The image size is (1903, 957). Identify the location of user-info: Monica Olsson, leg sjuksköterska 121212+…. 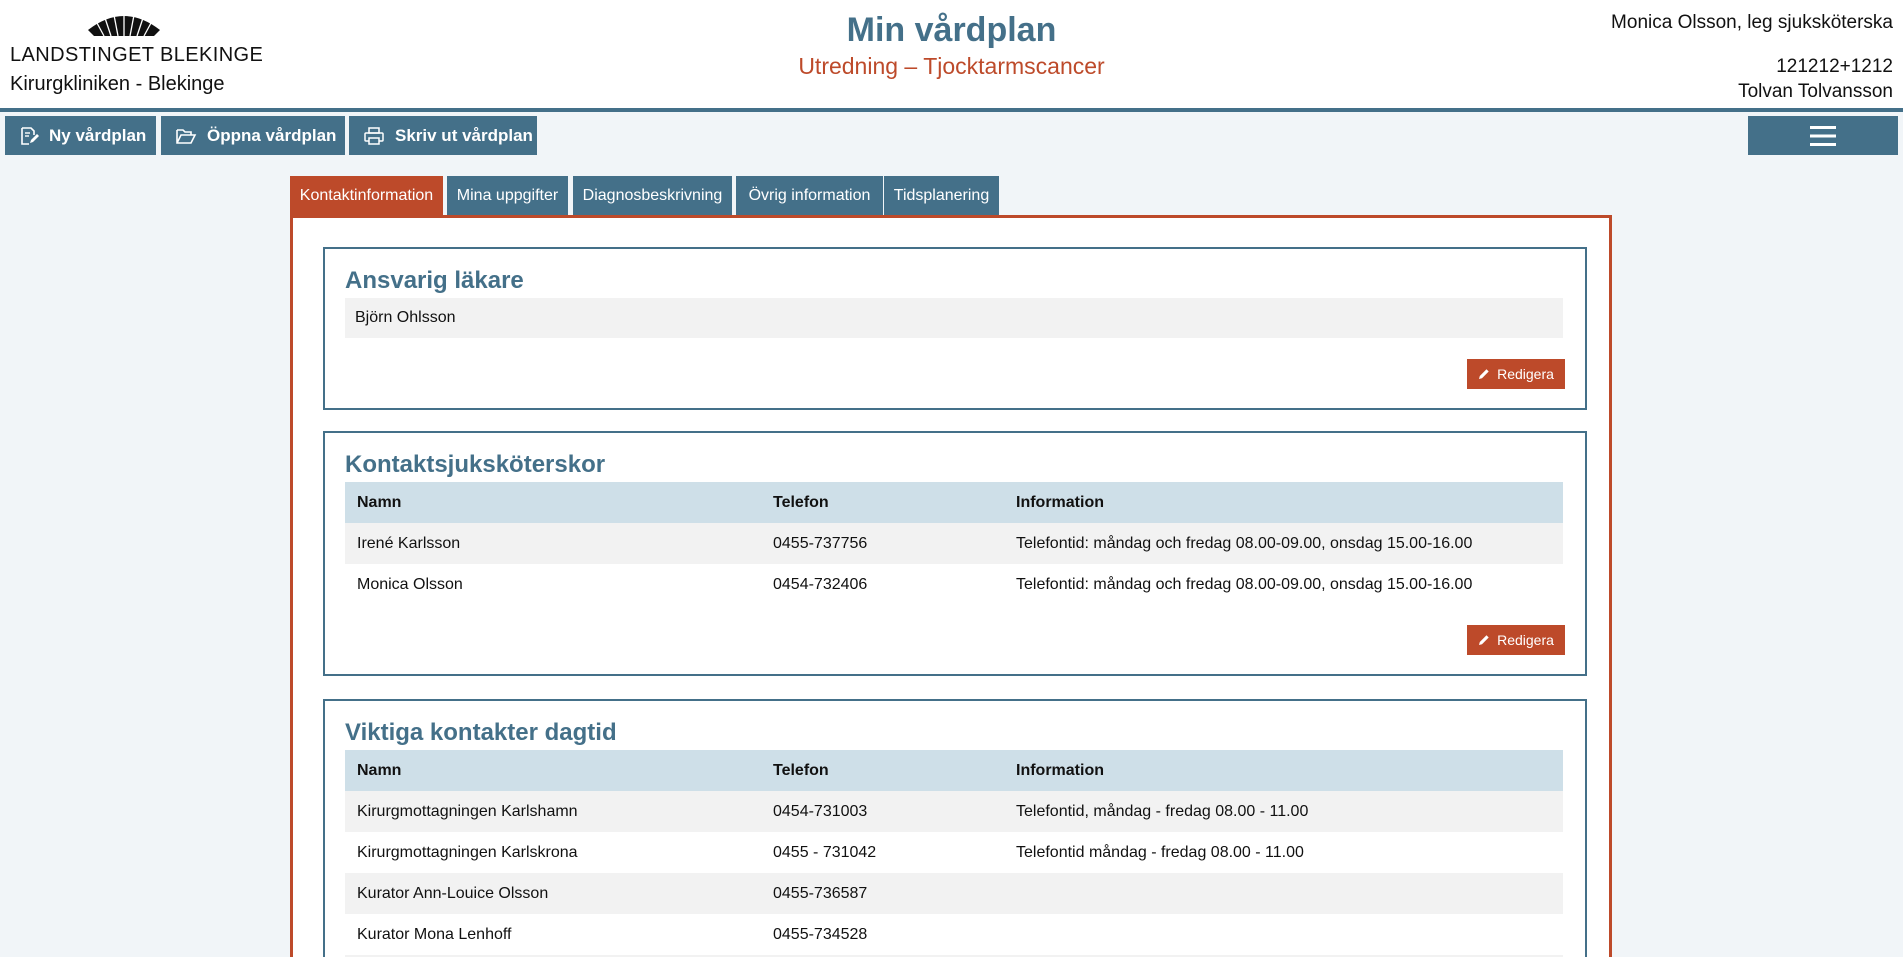
(1752, 57).